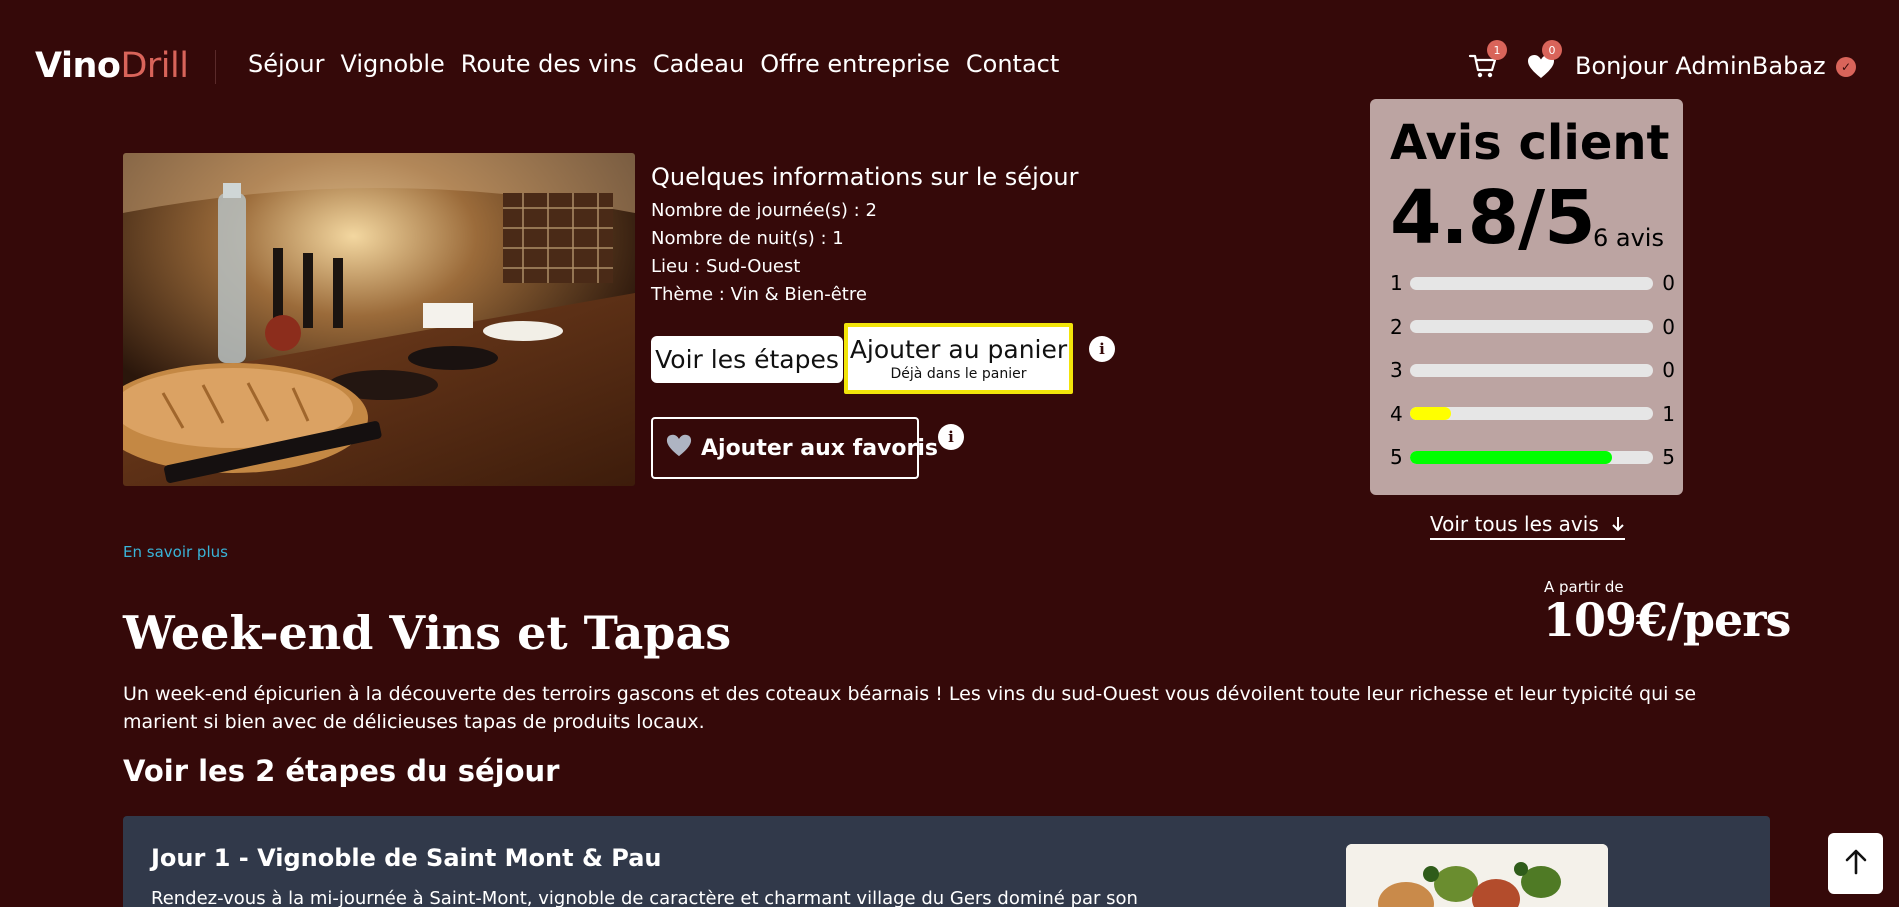  I want to click on rating-row-1: 10, so click(1532, 283).